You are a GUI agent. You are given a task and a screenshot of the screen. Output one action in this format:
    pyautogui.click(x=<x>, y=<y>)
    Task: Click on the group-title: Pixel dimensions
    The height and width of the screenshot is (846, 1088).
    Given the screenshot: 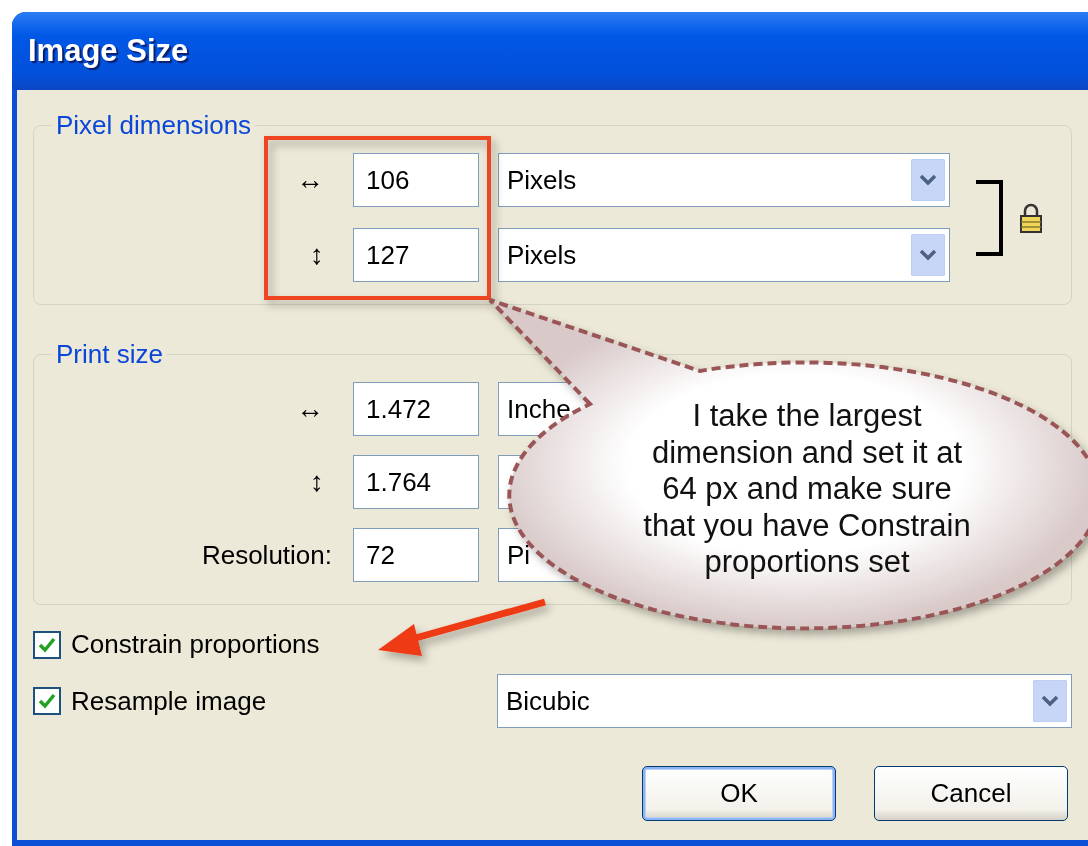 What is the action you would take?
    pyautogui.click(x=154, y=125)
    